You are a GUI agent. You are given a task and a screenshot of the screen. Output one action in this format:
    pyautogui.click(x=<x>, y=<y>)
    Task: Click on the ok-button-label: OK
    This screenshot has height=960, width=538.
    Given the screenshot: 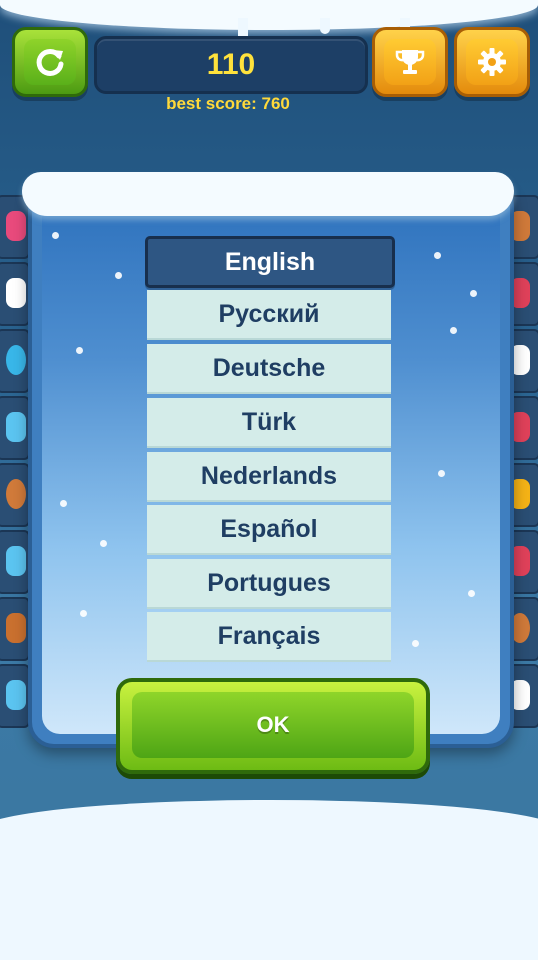 What is the action you would take?
    pyautogui.click(x=273, y=725)
    